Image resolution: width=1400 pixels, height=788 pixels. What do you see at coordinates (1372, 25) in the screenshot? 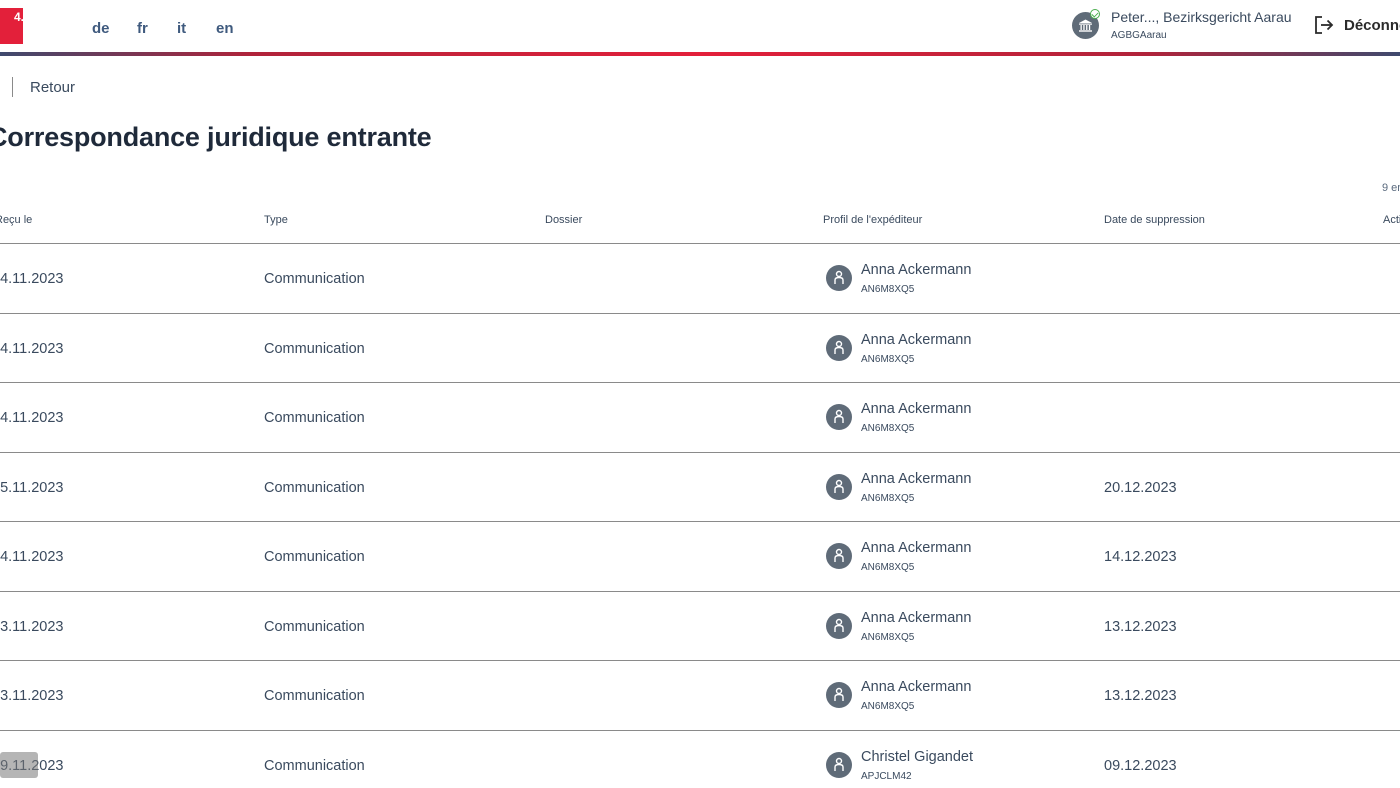
I see `logout-button: Déconnexion` at bounding box center [1372, 25].